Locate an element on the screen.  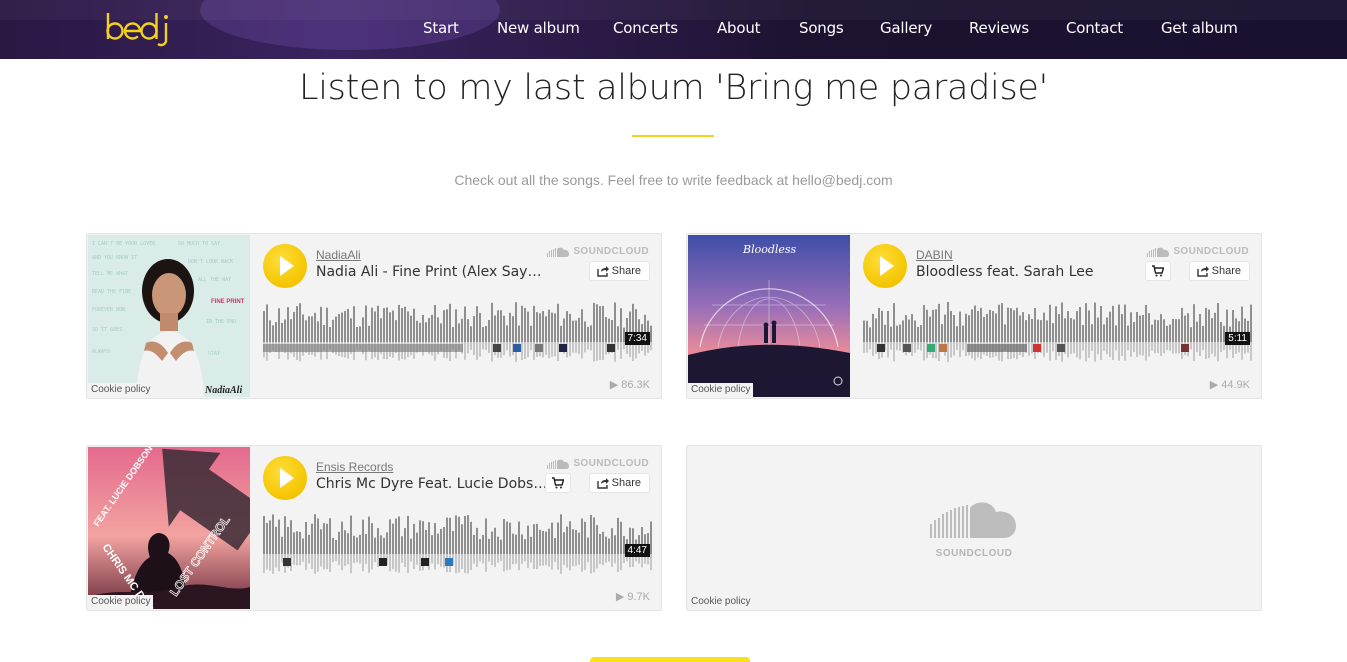
artist-link: DABIN is located at coordinates (934, 255).